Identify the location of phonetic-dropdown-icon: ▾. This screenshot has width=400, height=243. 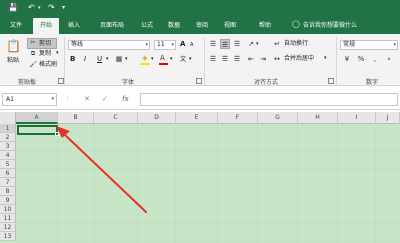
(190, 59).